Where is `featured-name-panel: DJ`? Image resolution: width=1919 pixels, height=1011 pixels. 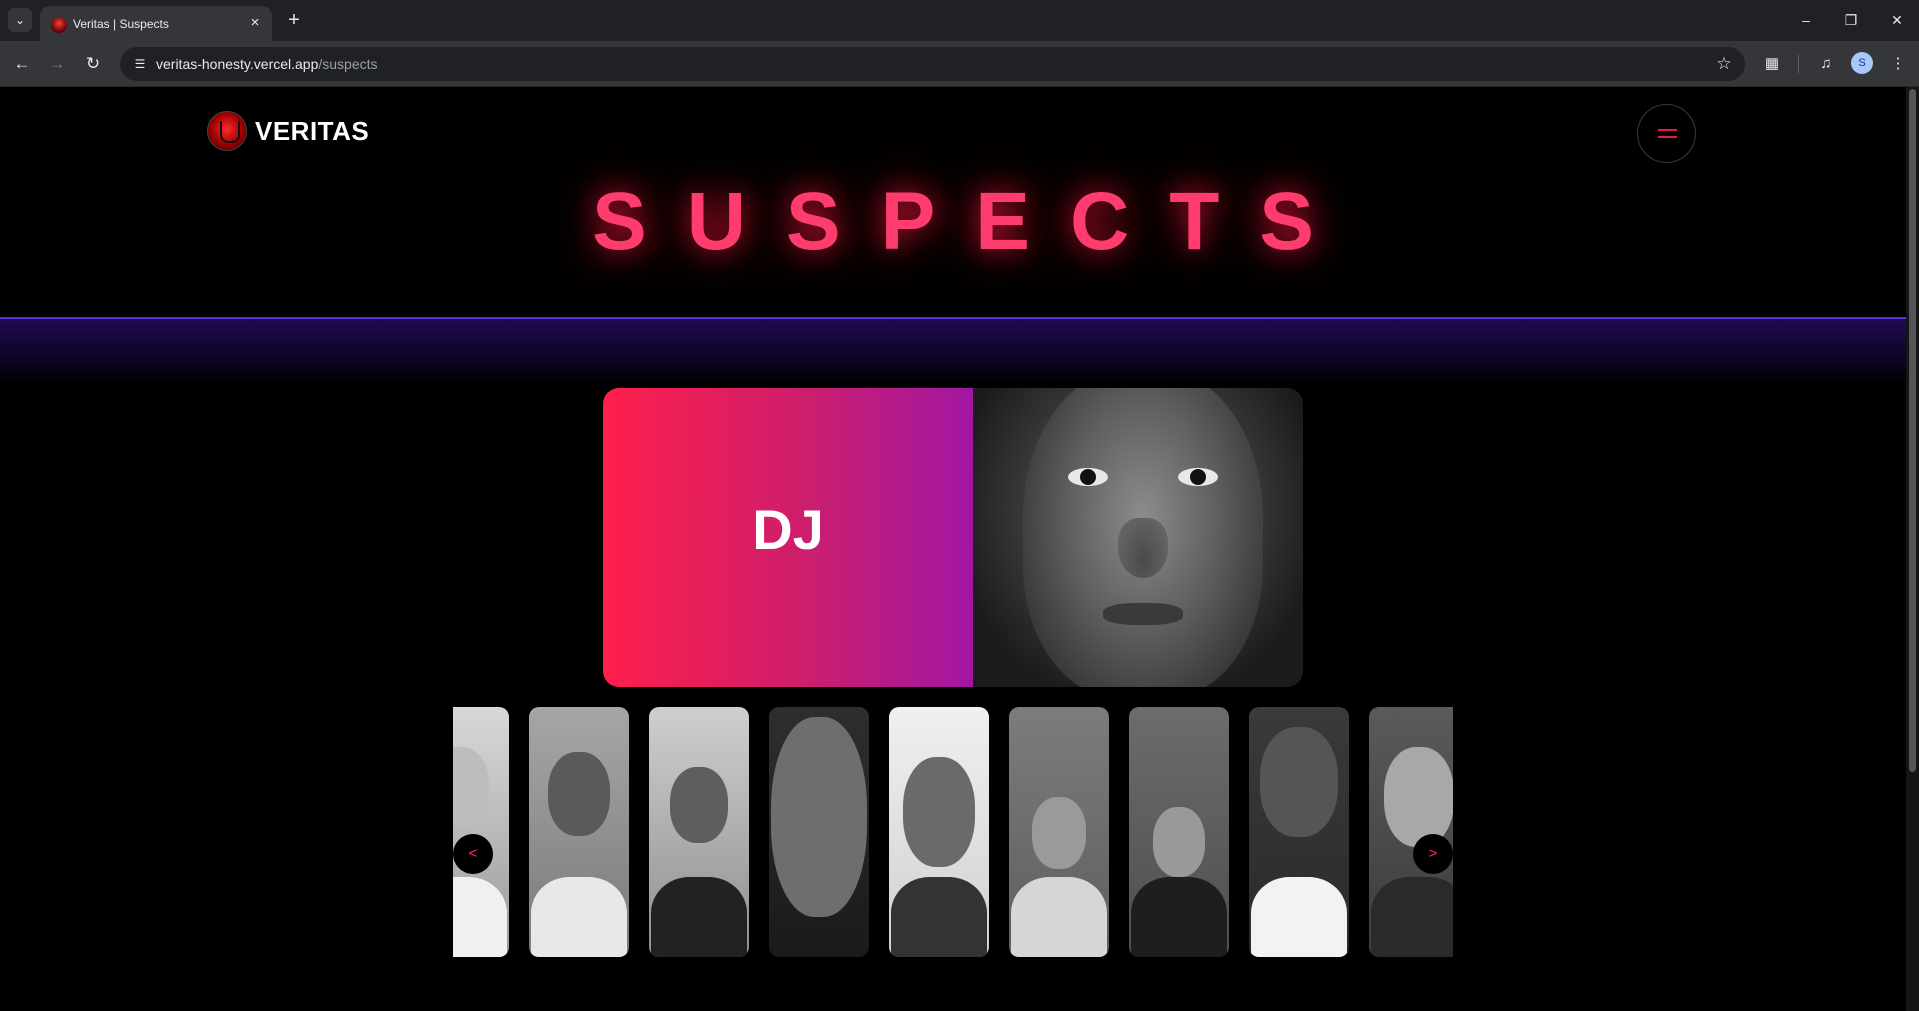 featured-name-panel: DJ is located at coordinates (788, 537).